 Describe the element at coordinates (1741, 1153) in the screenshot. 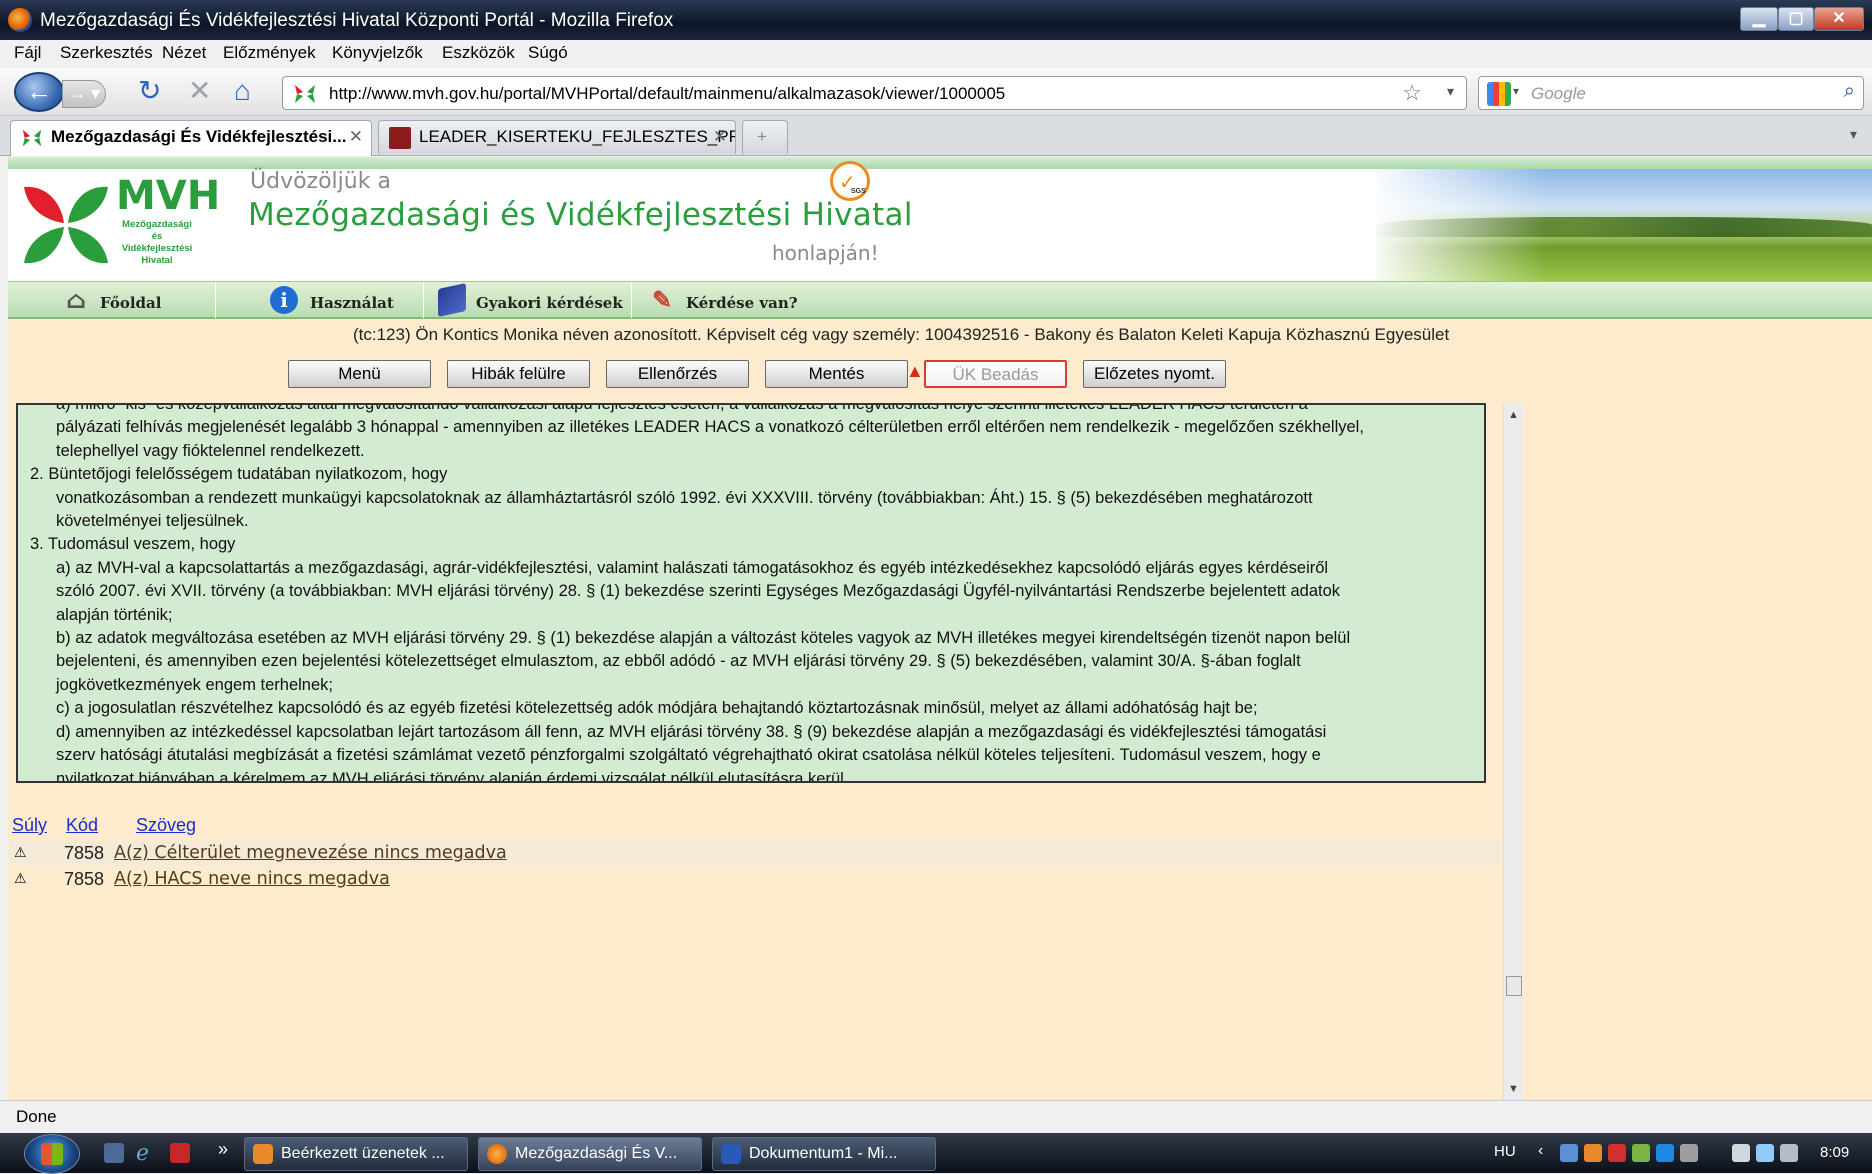

I see `tray-battery-icon` at that location.